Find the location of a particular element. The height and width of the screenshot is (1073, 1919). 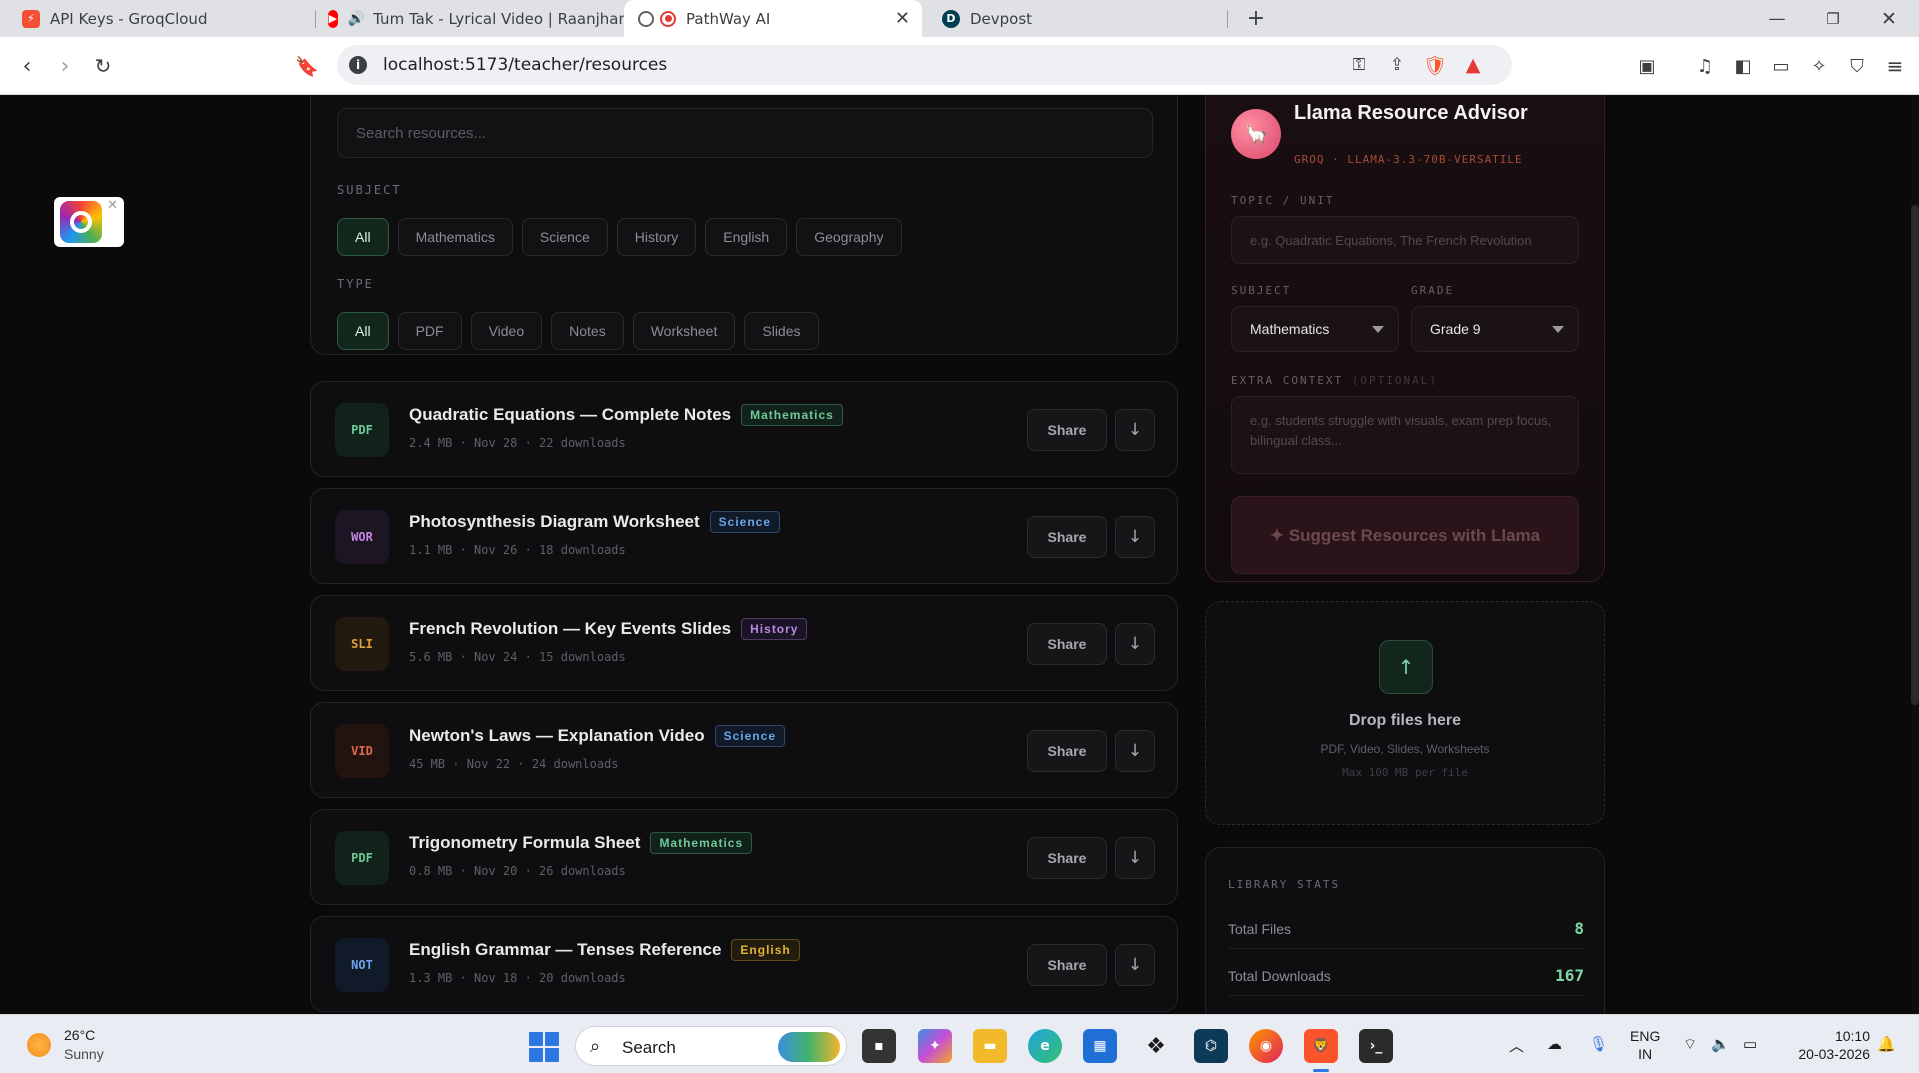

resource-title: Newton's Laws — Explanation Video is located at coordinates (557, 736).